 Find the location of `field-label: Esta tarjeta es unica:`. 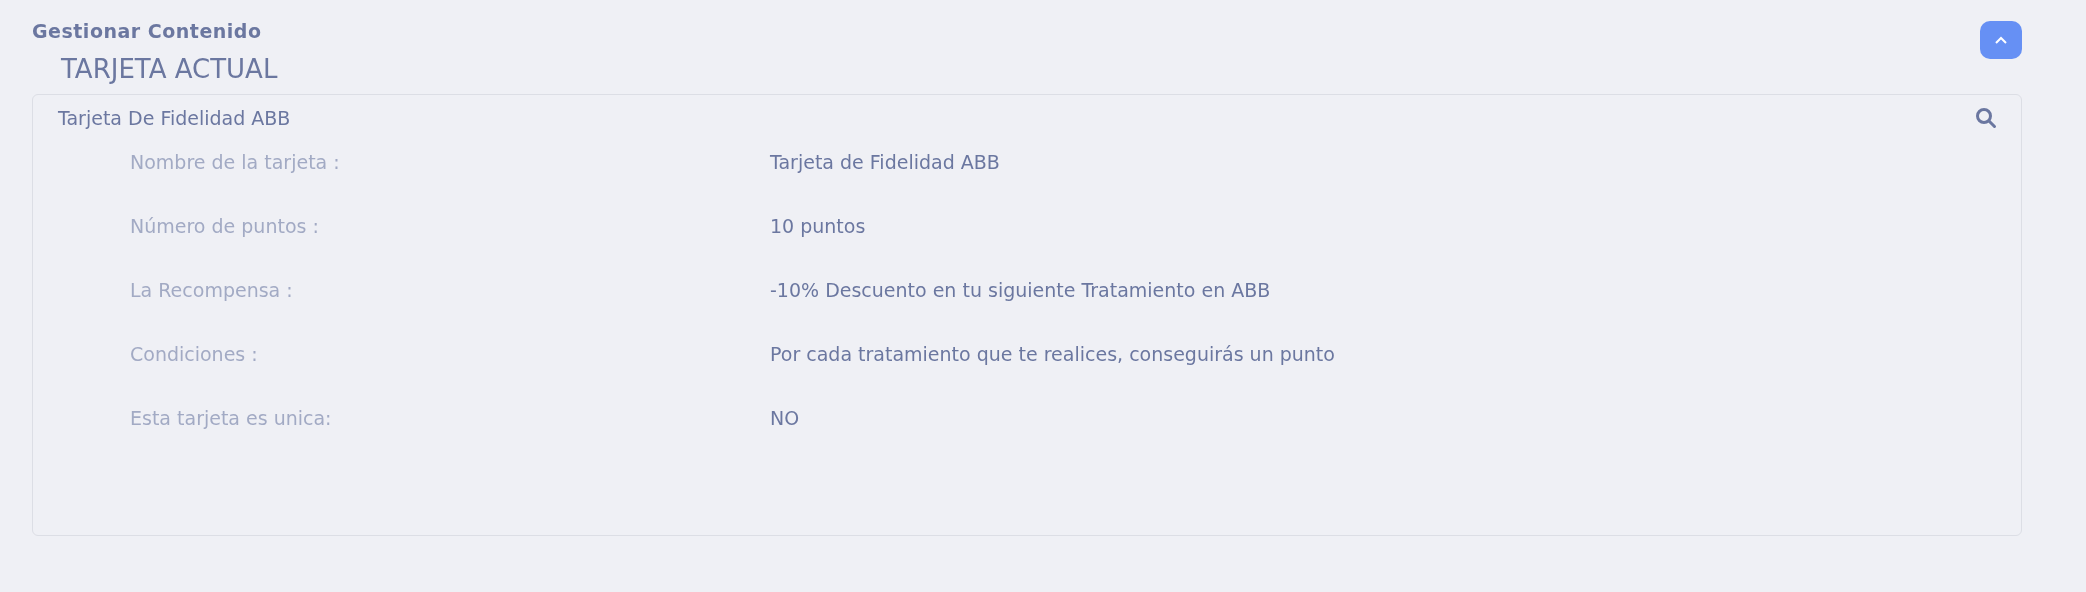

field-label: Esta tarjeta es unica: is located at coordinates (231, 418).